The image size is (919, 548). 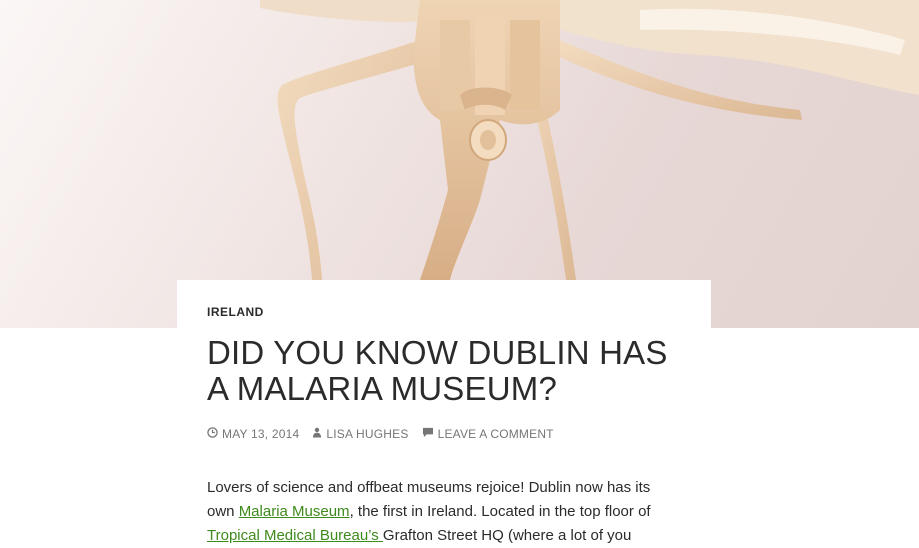 What do you see at coordinates (367, 434) in the screenshot?
I see `post-author-label: LISA HUGHES` at bounding box center [367, 434].